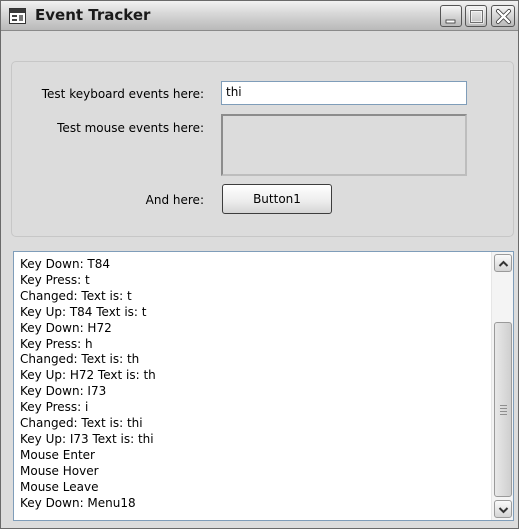 This screenshot has height=529, width=519. I want to click on title-bar: Event Tracker, so click(259, 16).